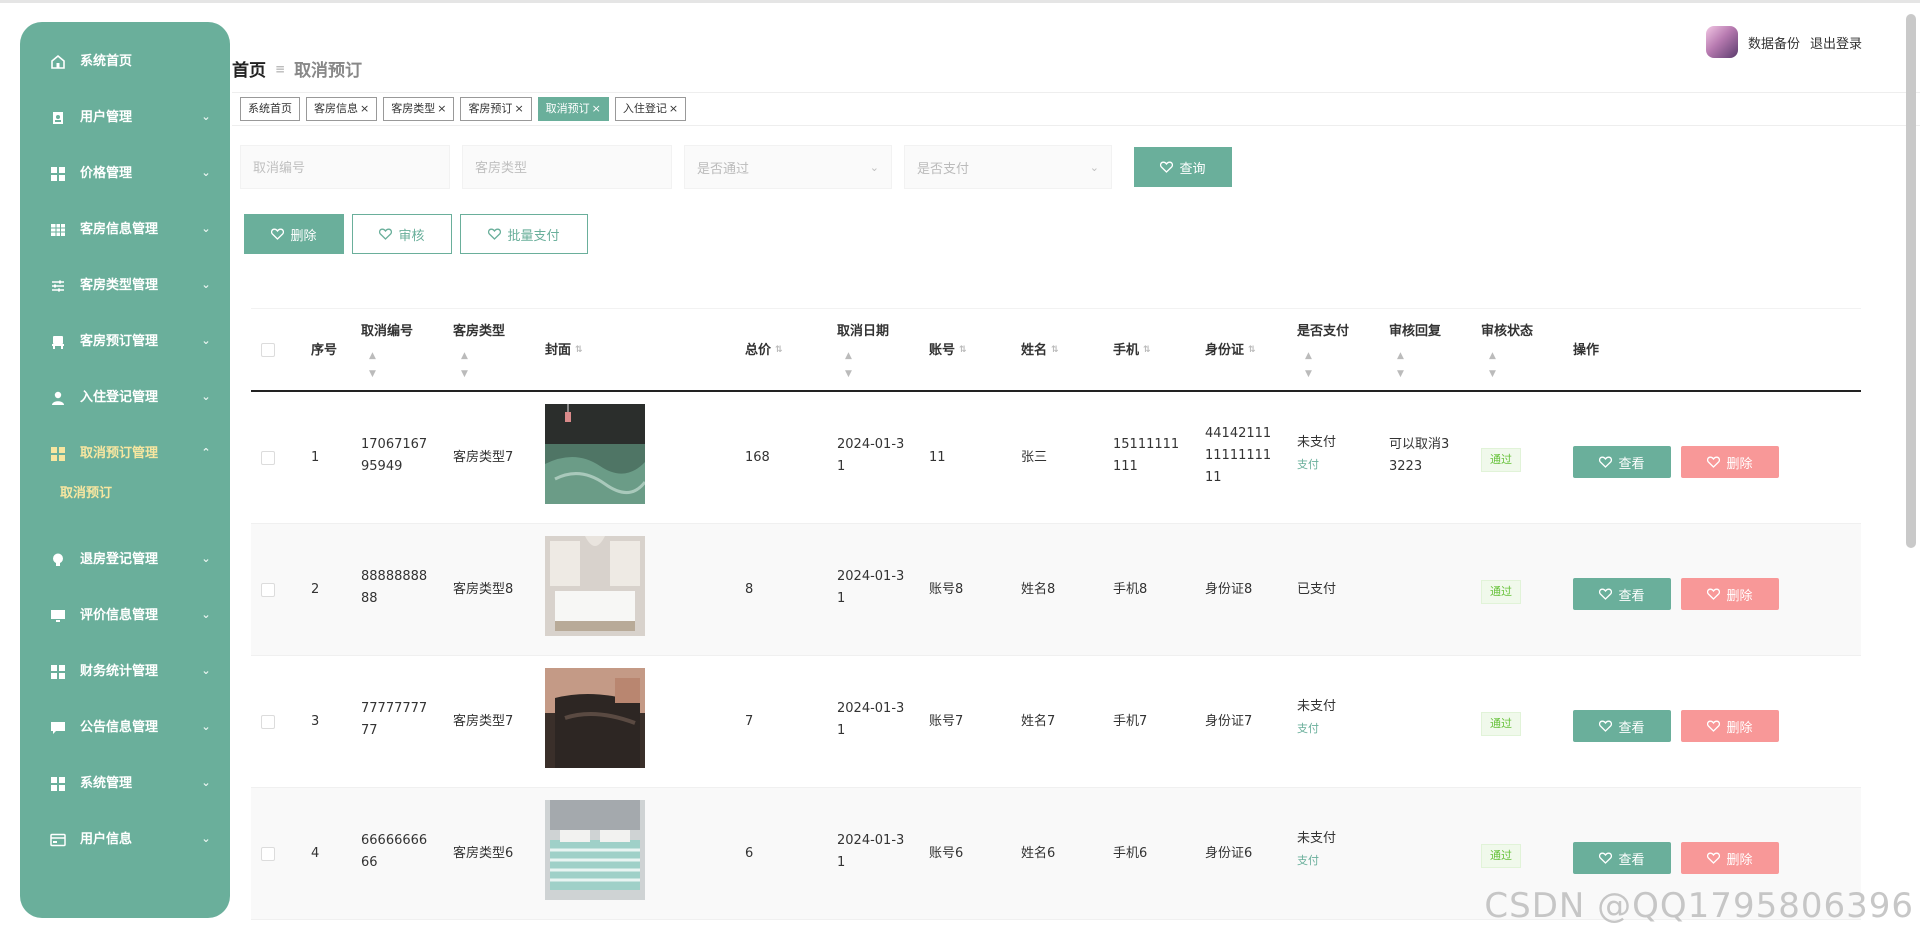 The image size is (1920, 936). What do you see at coordinates (270, 109) in the screenshot?
I see `tab-home: 系统首页` at bounding box center [270, 109].